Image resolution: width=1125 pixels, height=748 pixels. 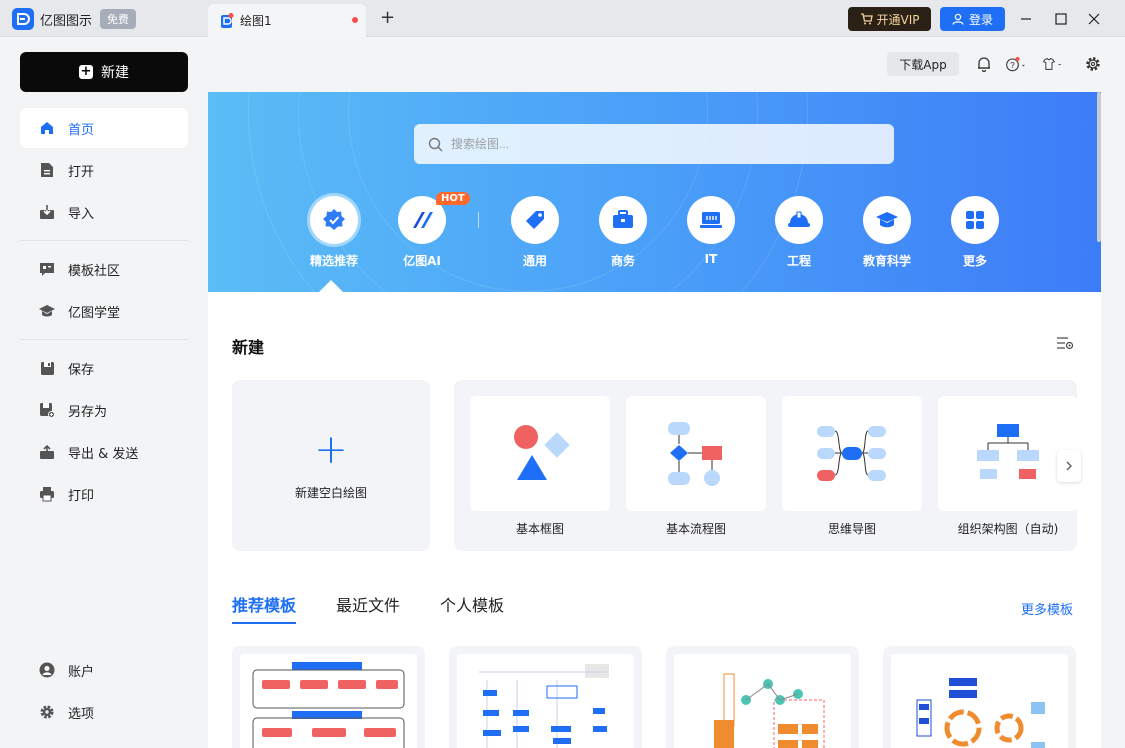 What do you see at coordinates (104, 452) in the screenshot?
I see `sidebar-item-export: 导出 & 发送` at bounding box center [104, 452].